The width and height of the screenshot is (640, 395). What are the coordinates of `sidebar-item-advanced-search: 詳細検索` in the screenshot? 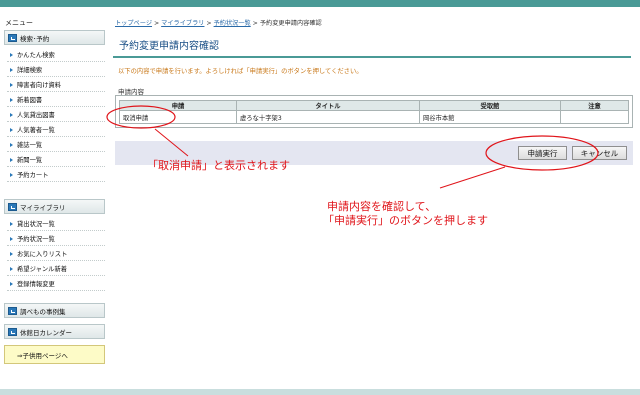 It's located at (56, 70).